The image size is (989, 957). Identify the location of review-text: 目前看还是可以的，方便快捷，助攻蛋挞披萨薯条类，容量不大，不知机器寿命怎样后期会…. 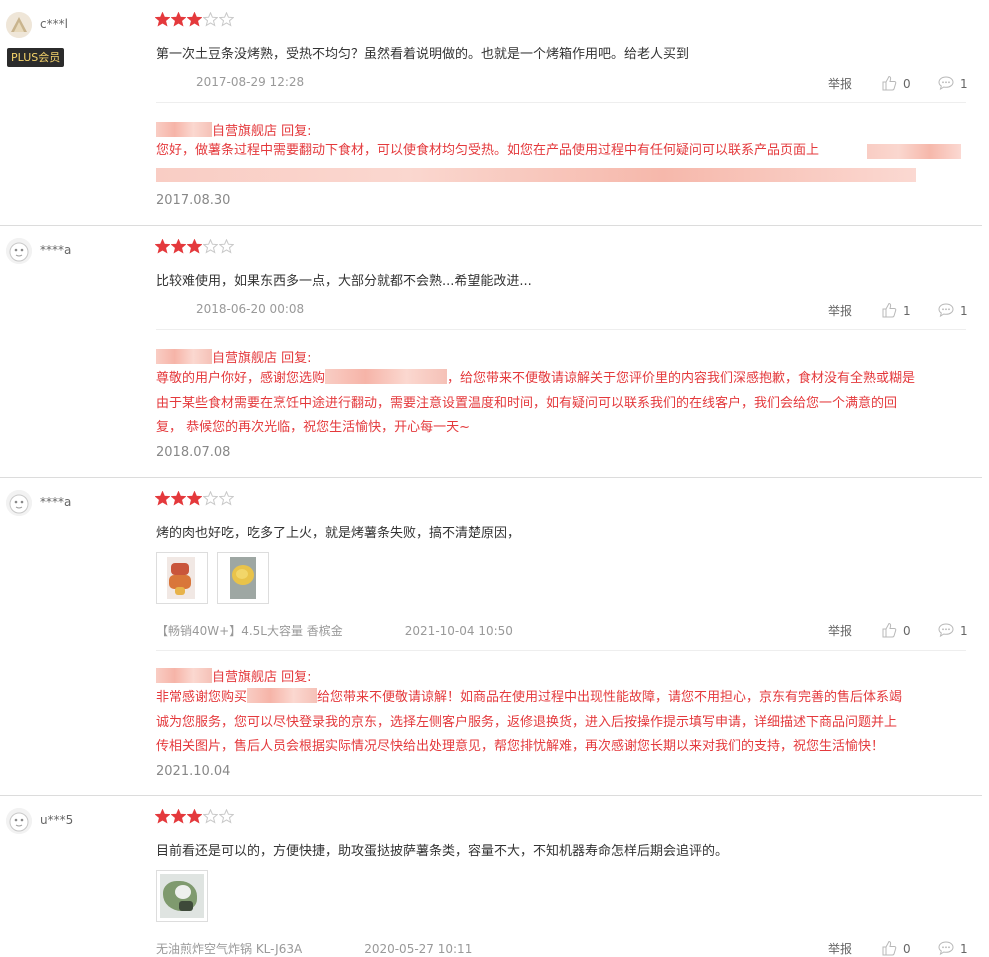
(442, 851).